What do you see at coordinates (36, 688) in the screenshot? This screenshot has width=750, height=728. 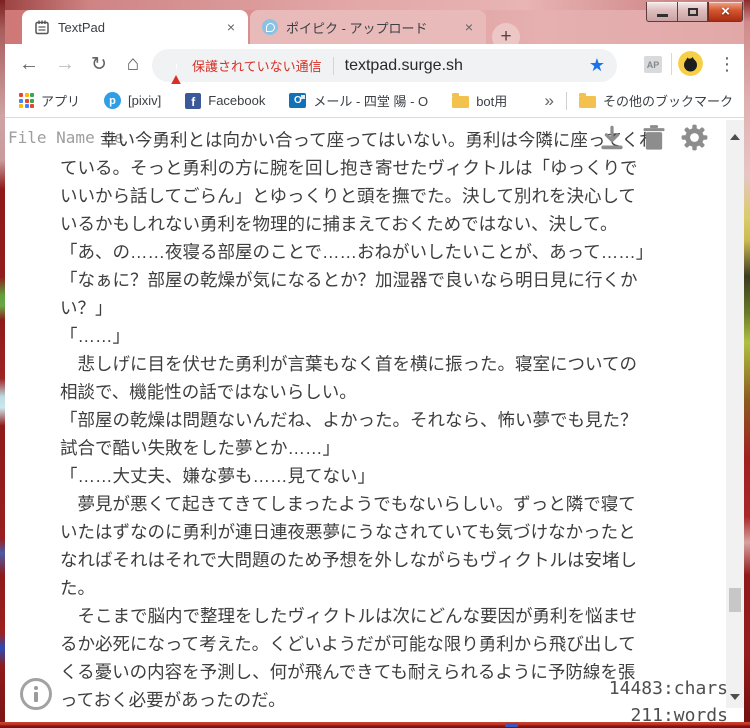 I see `info-icon` at bounding box center [36, 688].